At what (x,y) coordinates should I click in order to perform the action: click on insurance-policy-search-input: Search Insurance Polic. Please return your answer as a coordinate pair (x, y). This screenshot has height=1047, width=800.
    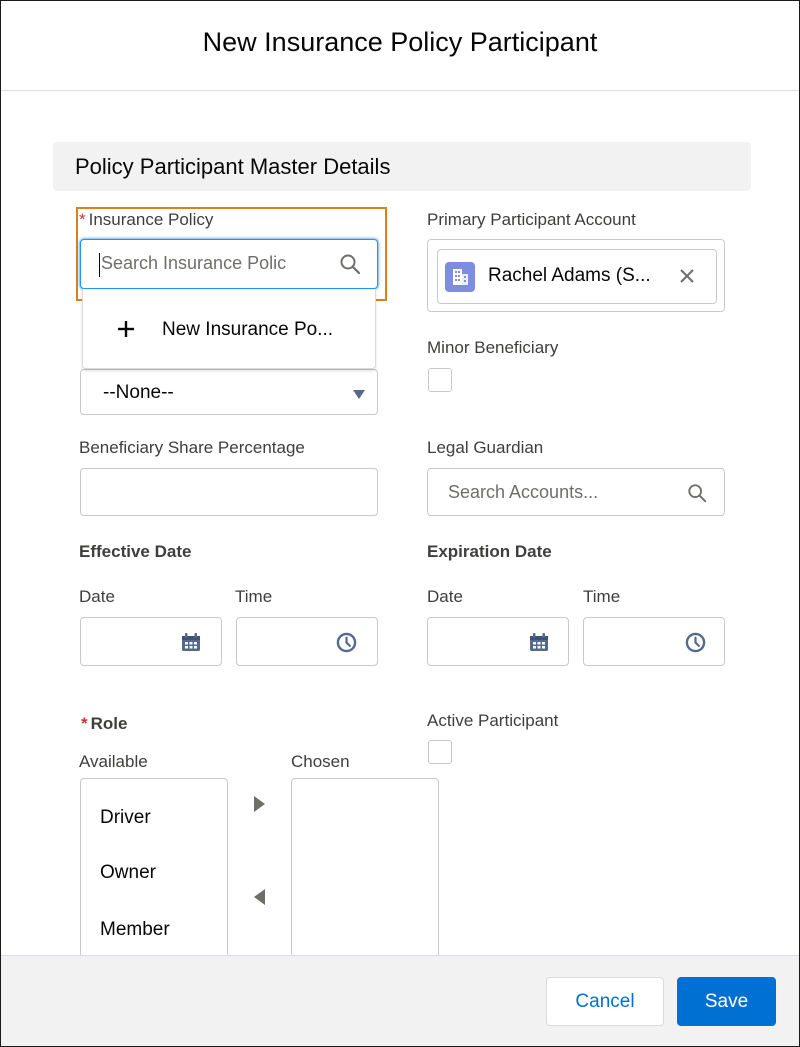
    Looking at the image, I should click on (229, 264).